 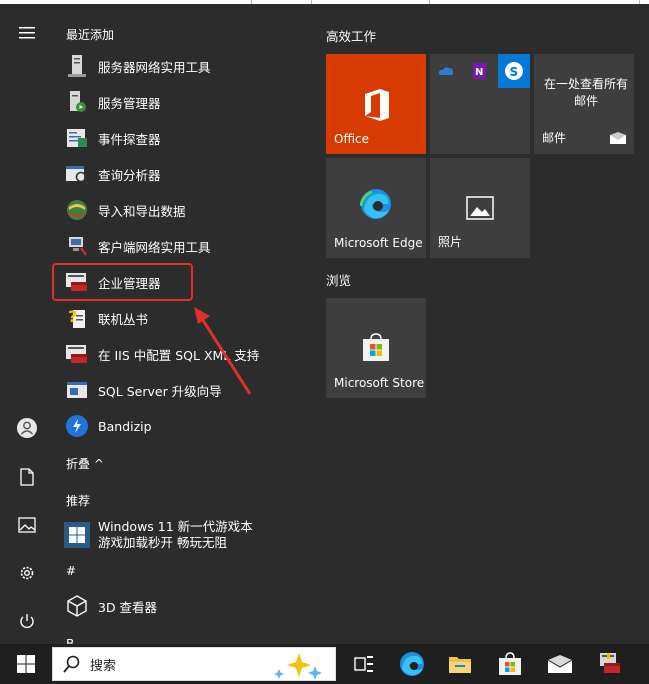 I want to click on menu-icon, so click(x=27, y=33).